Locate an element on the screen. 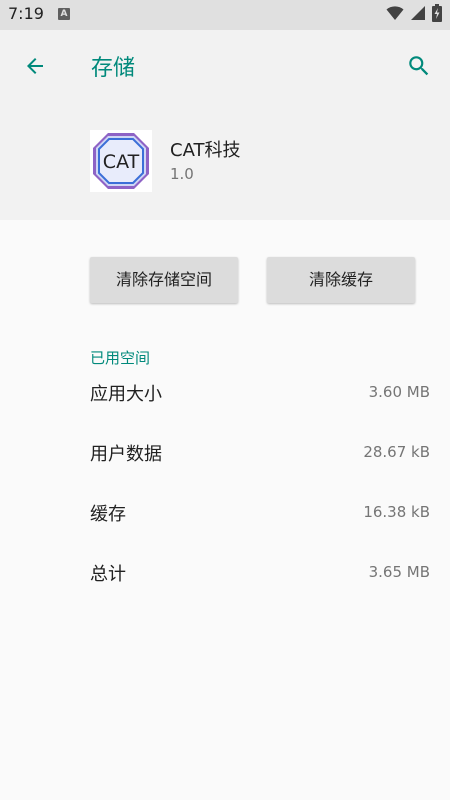 The image size is (450, 800). storage-section-title: 已用空间 is located at coordinates (120, 358).